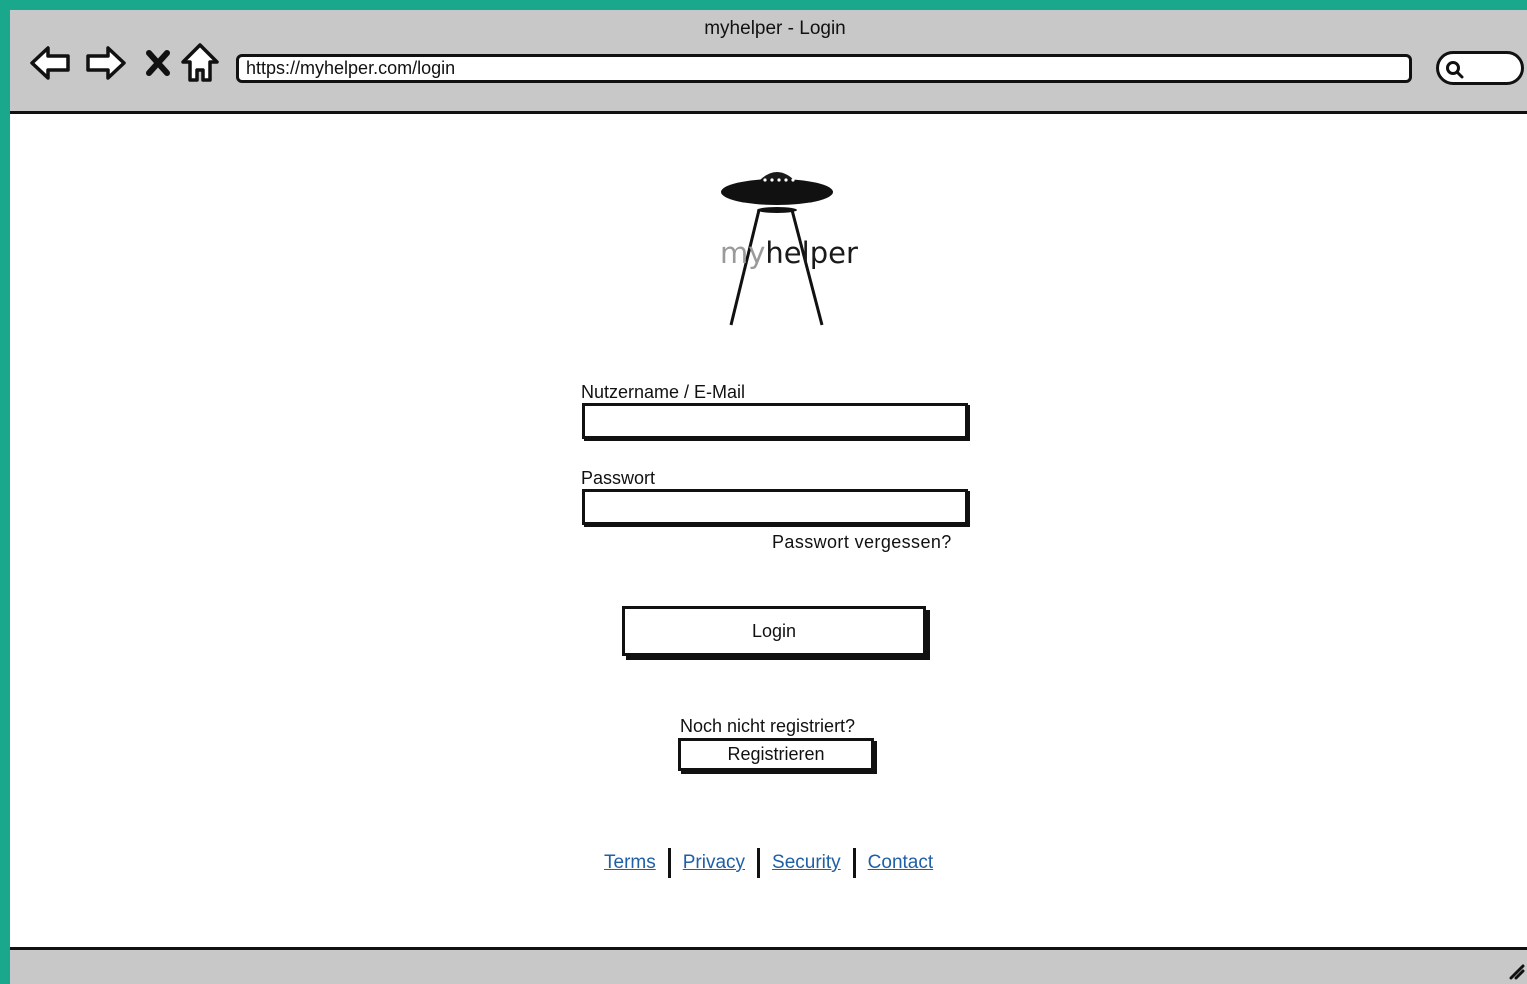  What do you see at coordinates (200, 63) in the screenshot?
I see `home-icon` at bounding box center [200, 63].